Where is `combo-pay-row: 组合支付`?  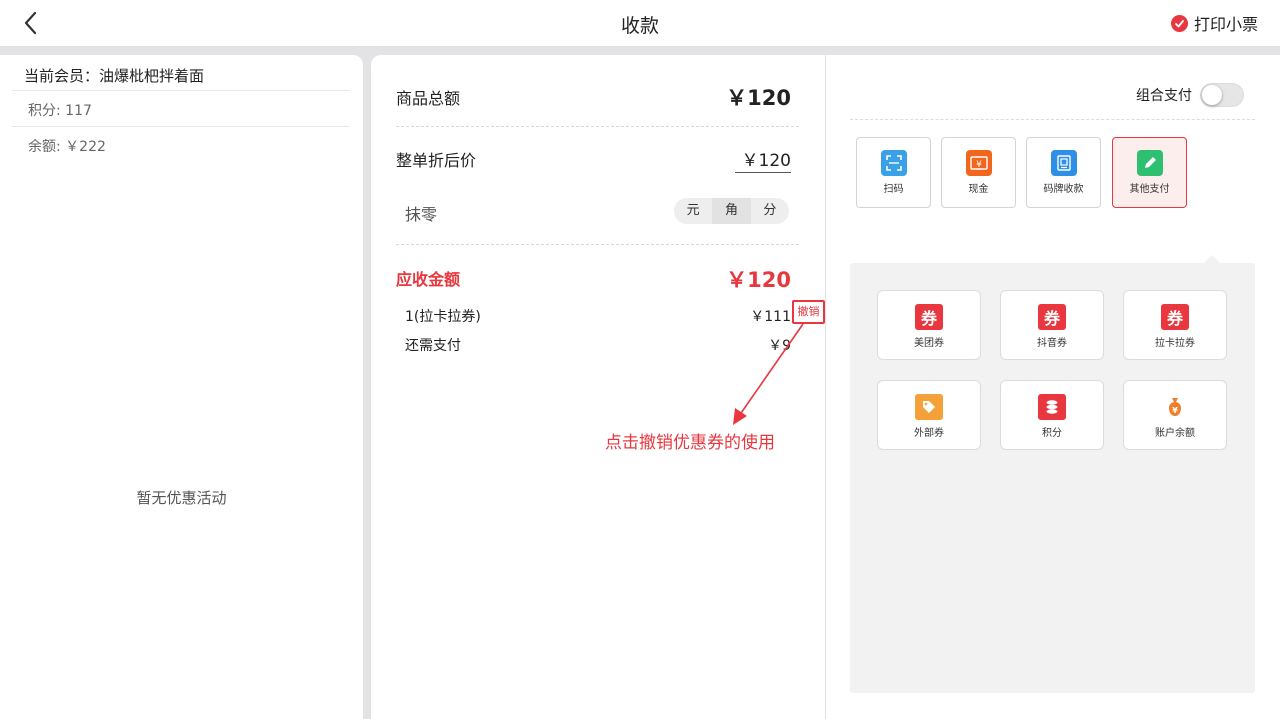 combo-pay-row: 组合支付 is located at coordinates (1190, 95).